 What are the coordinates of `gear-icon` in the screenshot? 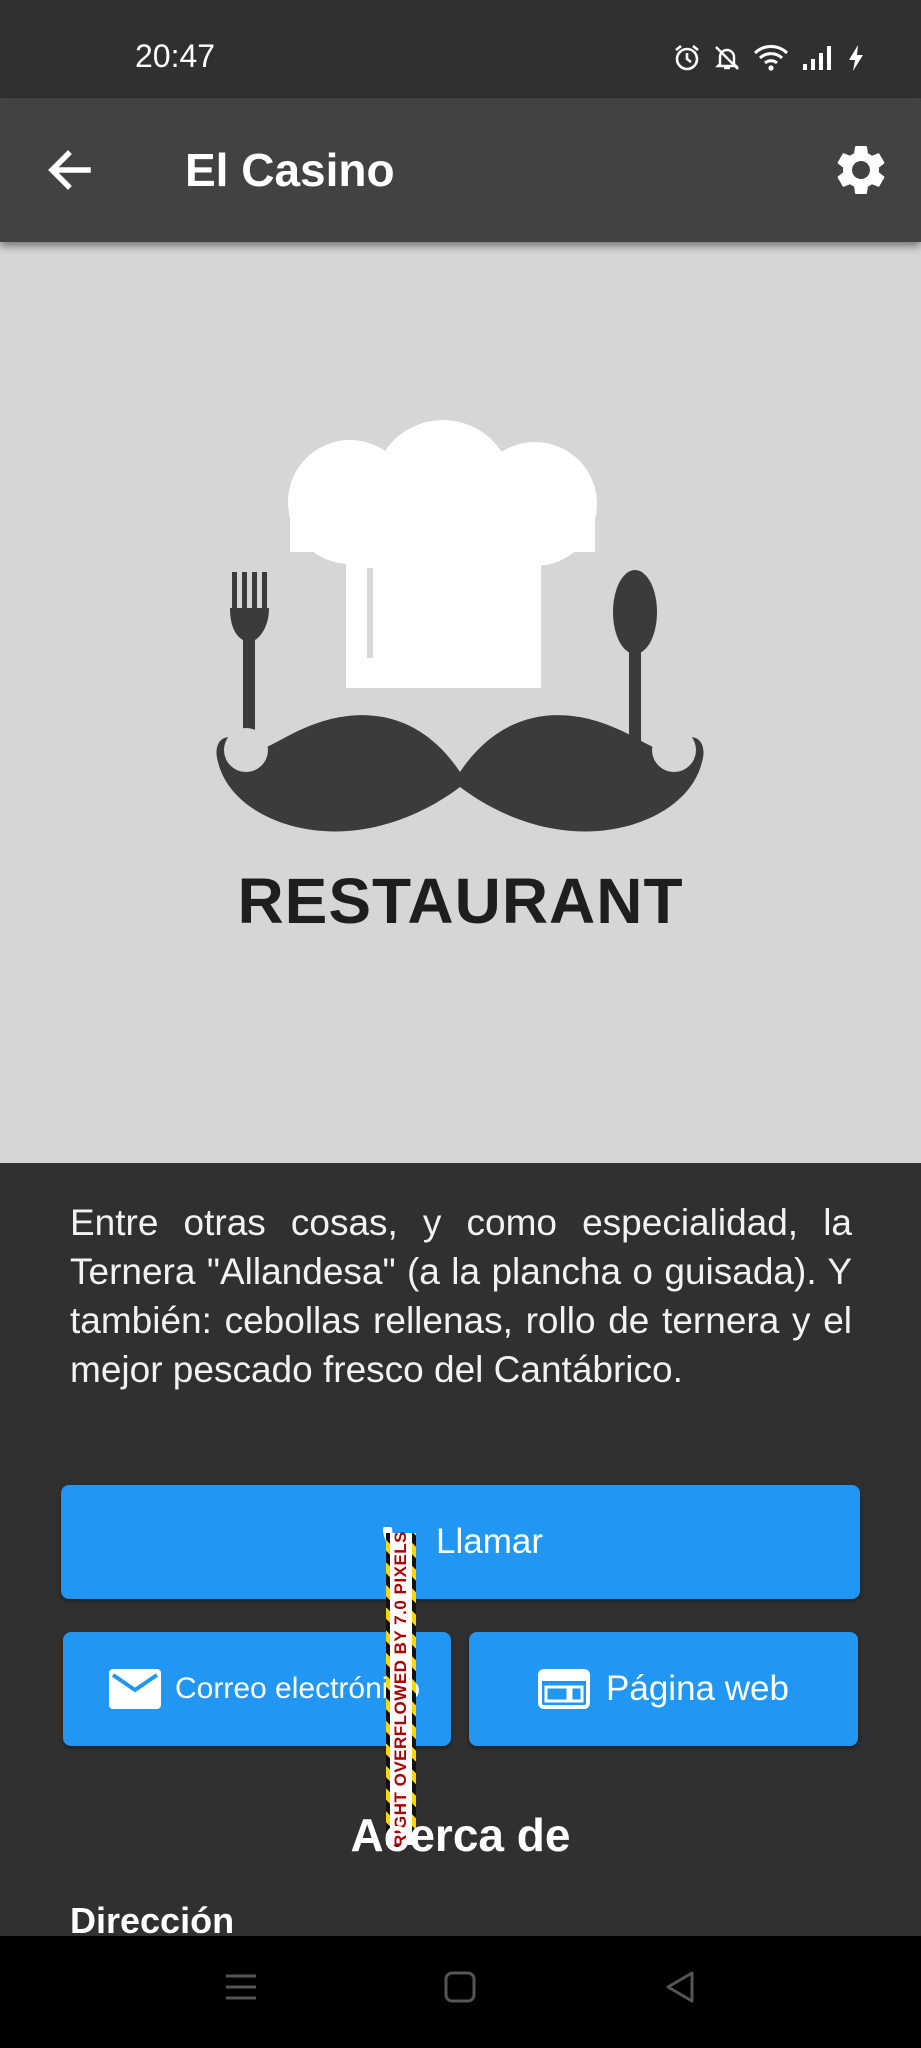 It's located at (861, 170).